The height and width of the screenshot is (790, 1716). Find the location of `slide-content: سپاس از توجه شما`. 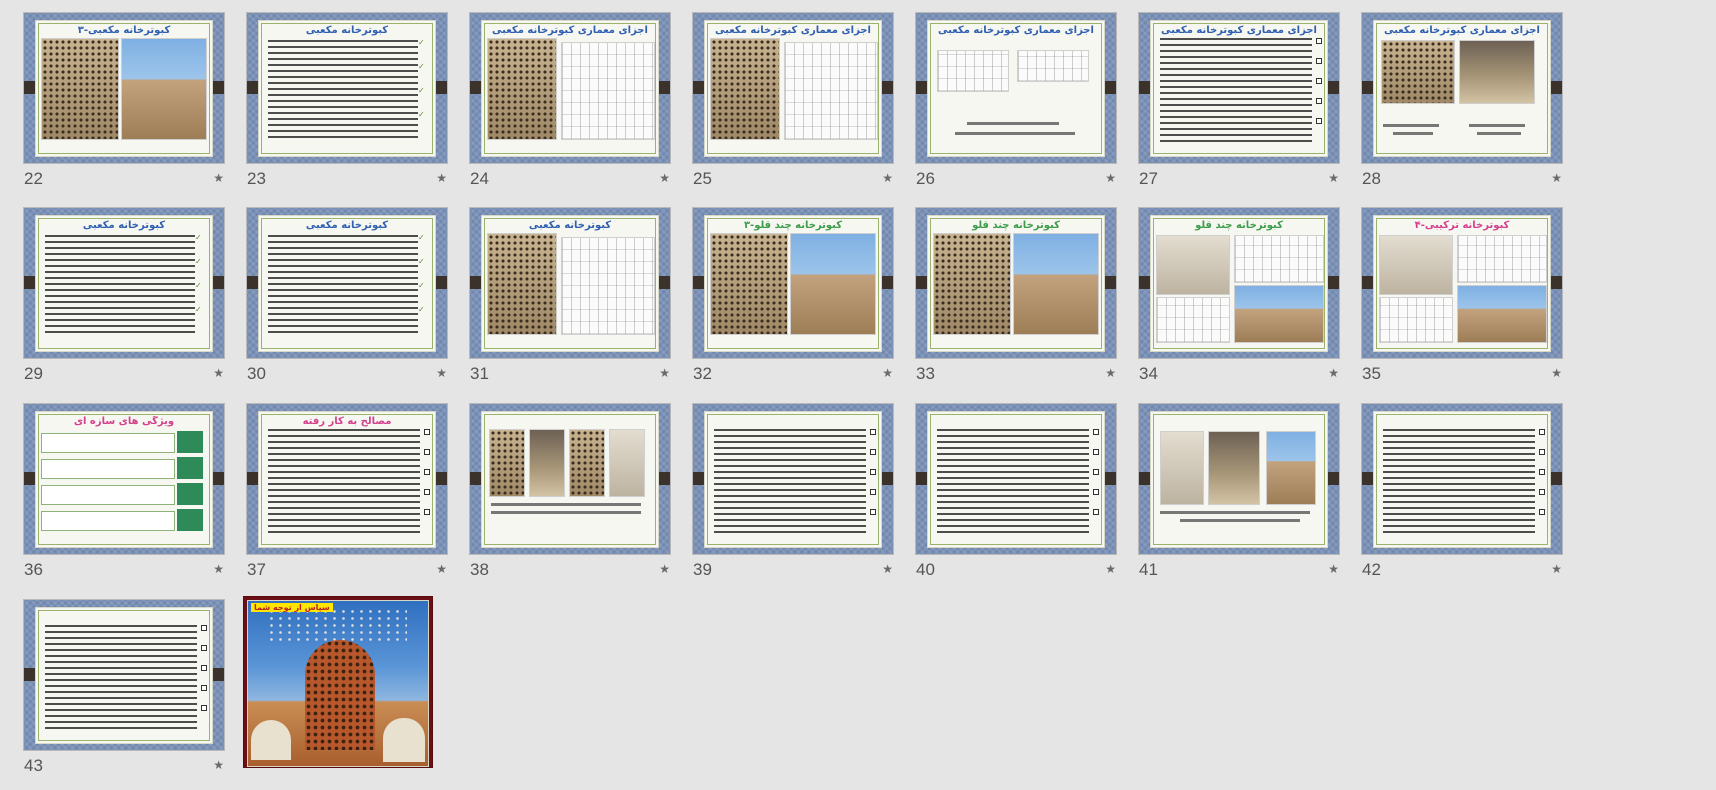

slide-content: سپاس از توجه شما is located at coordinates (338, 683).